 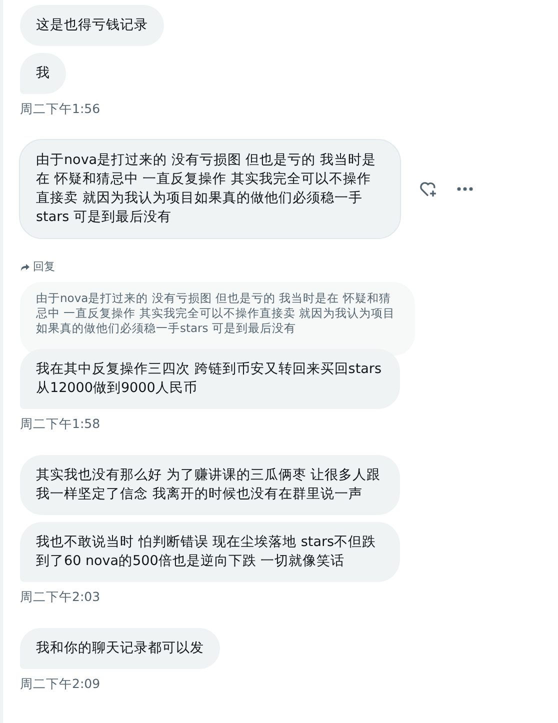 I want to click on quoted-message: 由于nova是打过来的 没有亏损图 但也是亏的 我当时是在 怀疑和猜忌中 一直反复操作 其实我完全可以不操作直接卖 就因为我认为项目如果真的做他们必须稳一手stars 可是到最后没有, so click(x=217, y=319).